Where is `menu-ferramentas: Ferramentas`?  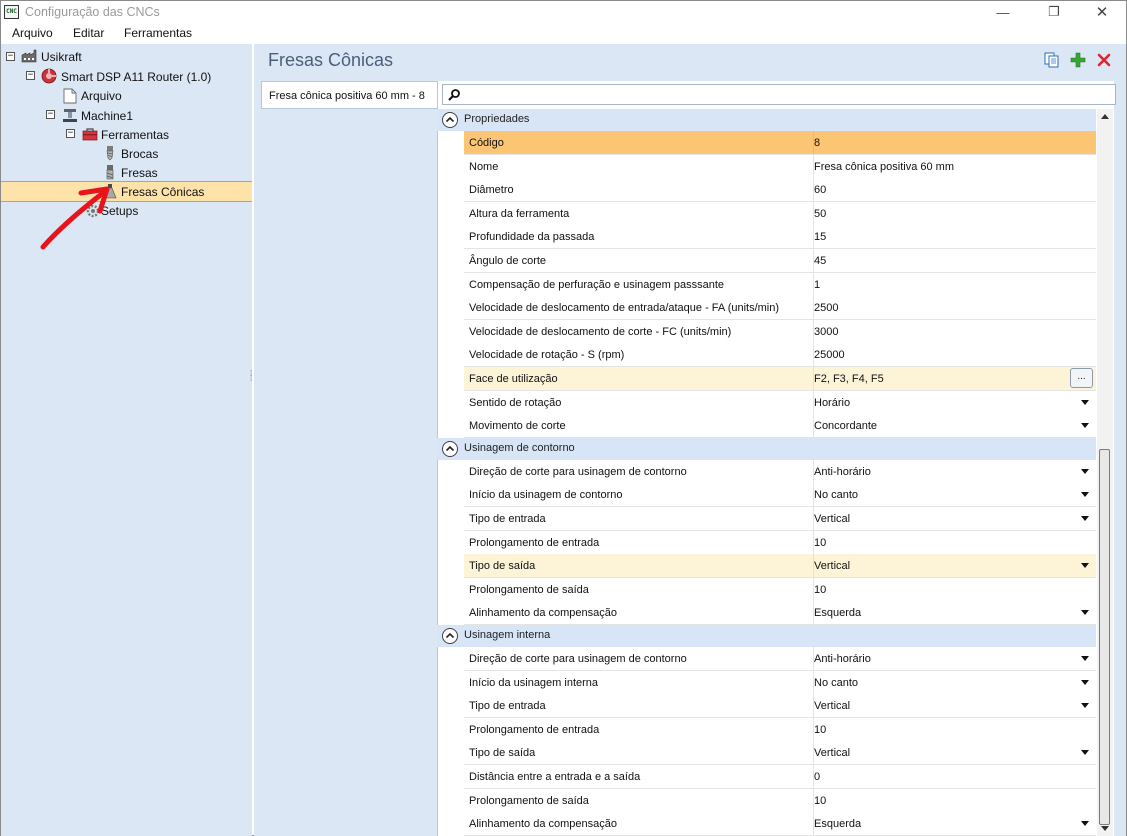
menu-ferramentas: Ferramentas is located at coordinates (158, 33).